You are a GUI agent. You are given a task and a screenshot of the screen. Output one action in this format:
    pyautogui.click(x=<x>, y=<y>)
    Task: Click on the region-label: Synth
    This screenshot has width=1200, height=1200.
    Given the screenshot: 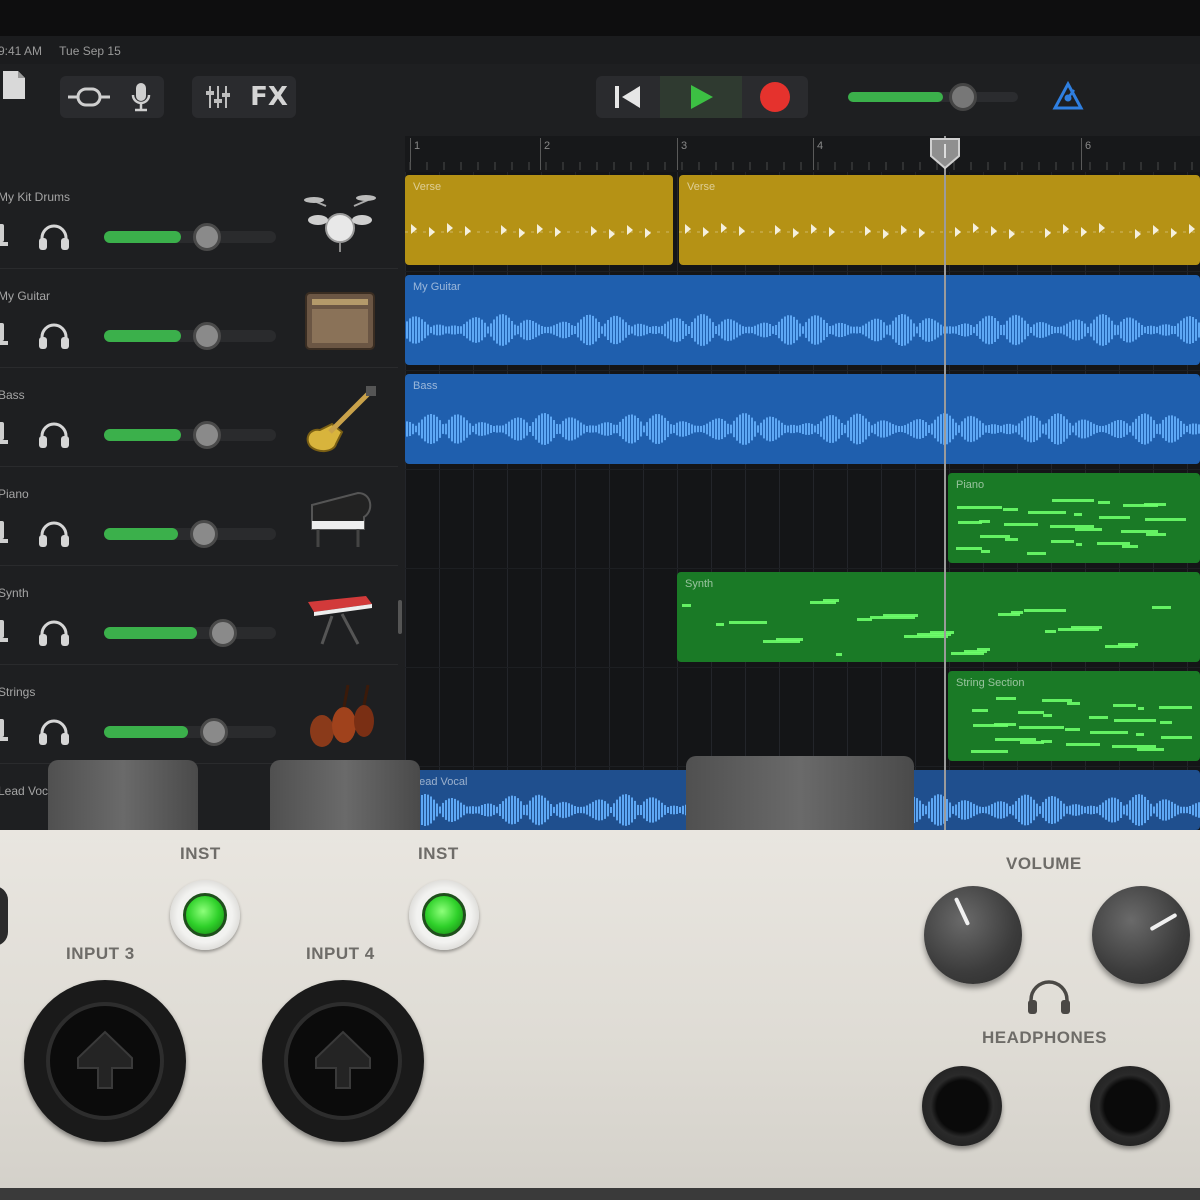 What is the action you would take?
    pyautogui.click(x=699, y=584)
    